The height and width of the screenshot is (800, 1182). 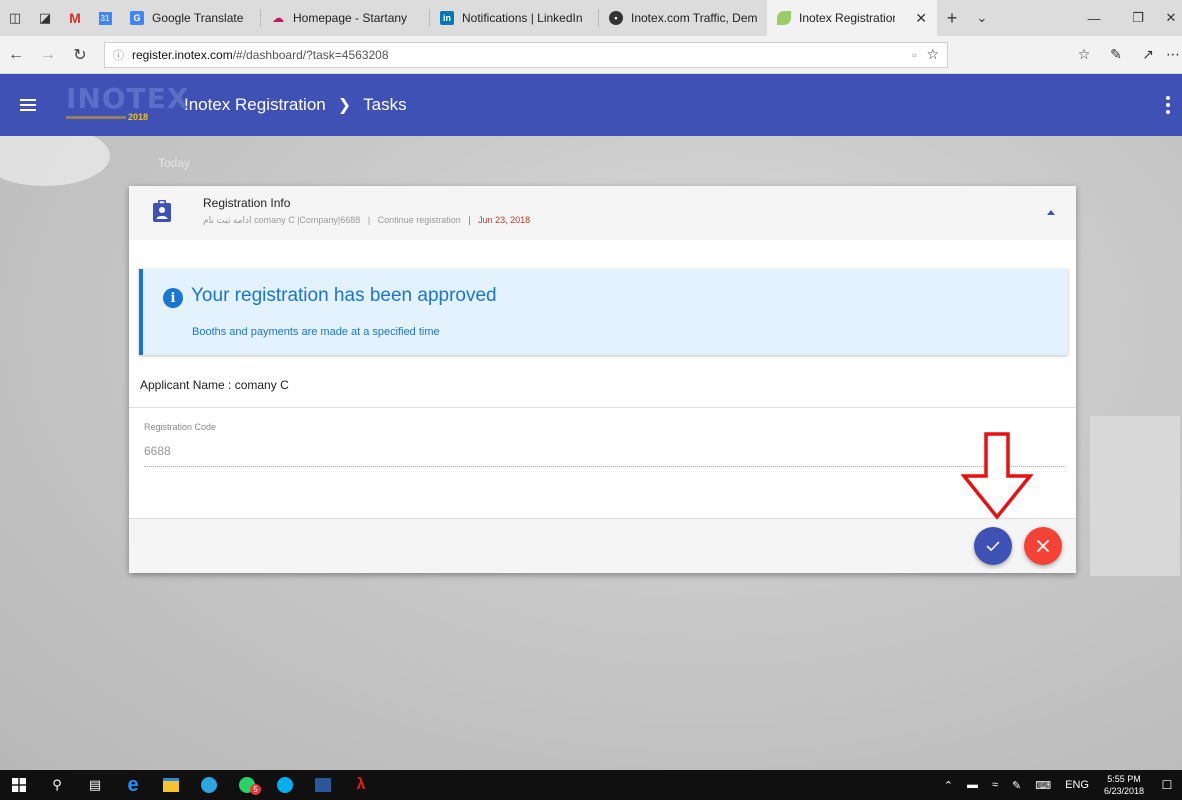 What do you see at coordinates (137, 18) in the screenshot?
I see `google-translate-icon: G` at bounding box center [137, 18].